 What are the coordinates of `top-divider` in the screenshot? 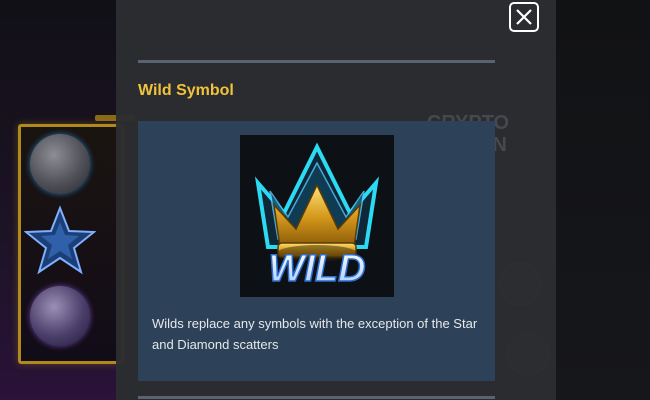 It's located at (316, 61).